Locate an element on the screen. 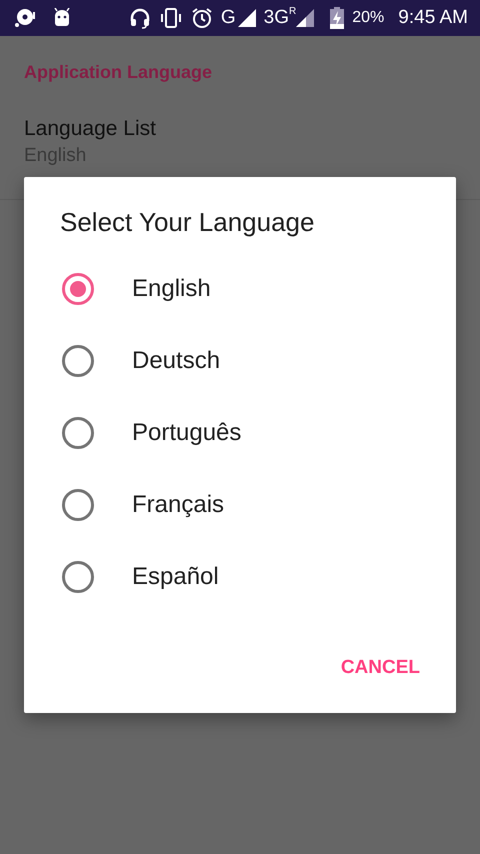 This screenshot has height=854, width=480. headset-icon is located at coordinates (139, 18).